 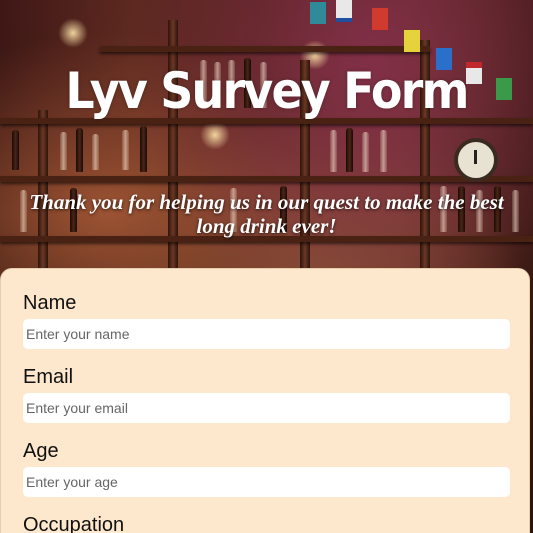 What do you see at coordinates (74, 523) in the screenshot?
I see `occupation-label: Occupation` at bounding box center [74, 523].